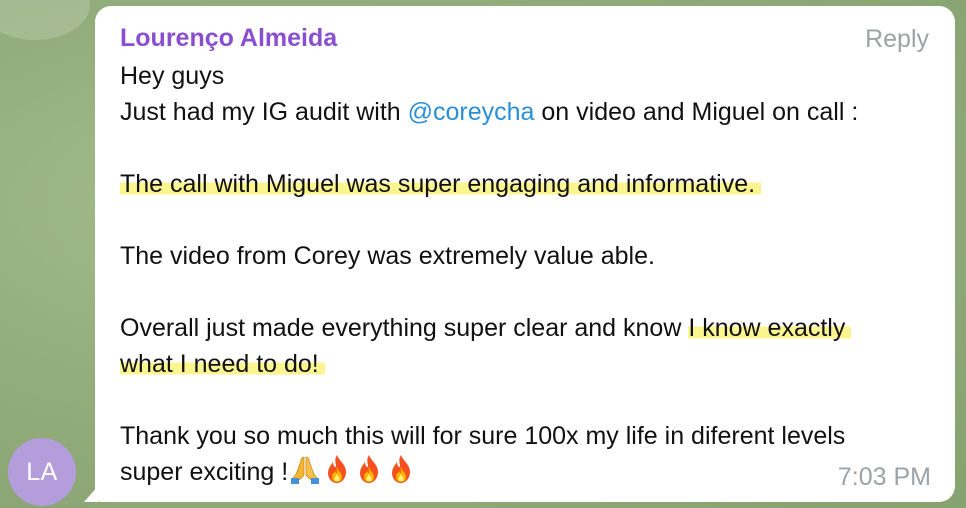 Image resolution: width=966 pixels, height=508 pixels. What do you see at coordinates (770, 328) in the screenshot?
I see `highlighted-text: I know exactly` at bounding box center [770, 328].